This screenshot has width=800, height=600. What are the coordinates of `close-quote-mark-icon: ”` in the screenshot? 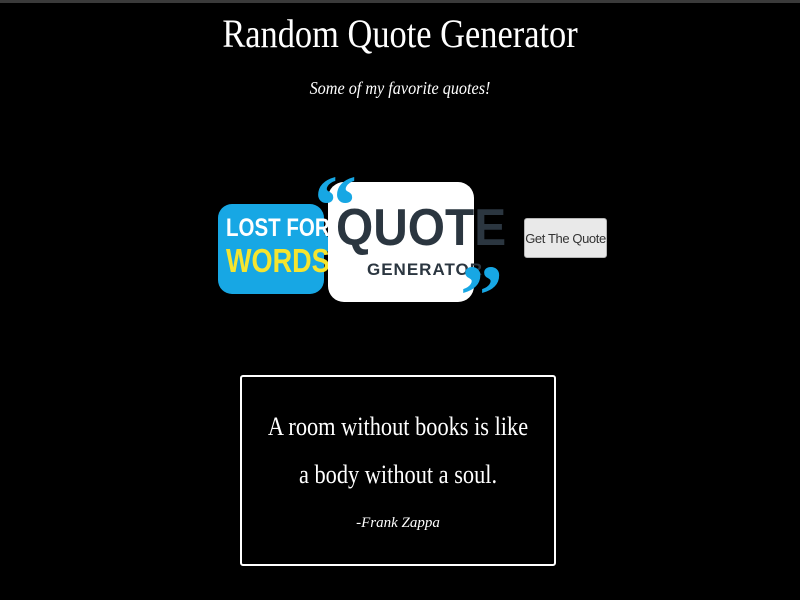 It's located at (481, 295).